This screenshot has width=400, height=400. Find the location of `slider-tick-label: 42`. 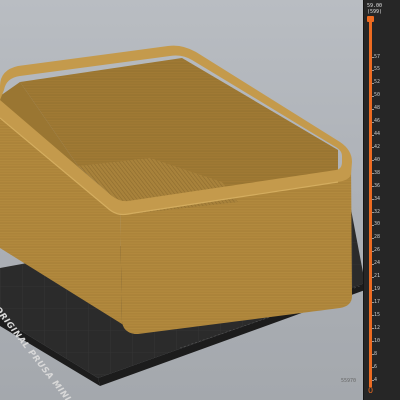

slider-tick-label: 42 is located at coordinates (377, 146).